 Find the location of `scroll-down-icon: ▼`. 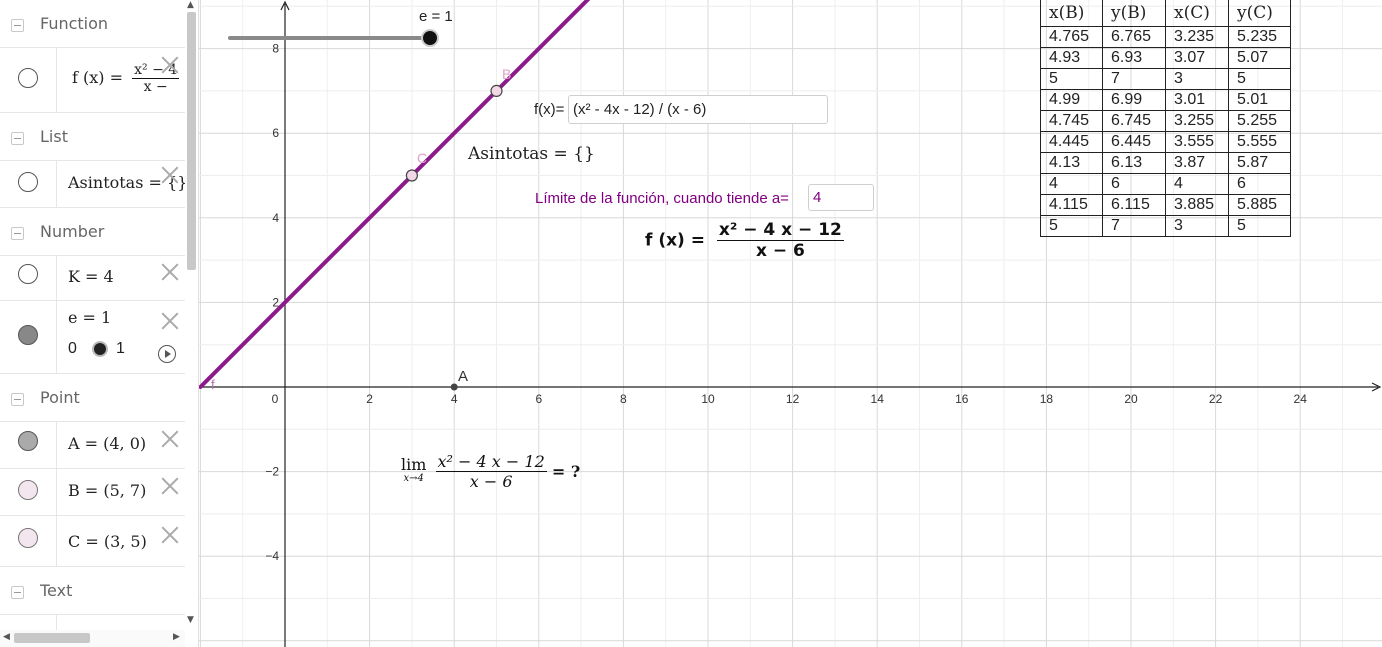

scroll-down-icon: ▼ is located at coordinates (190, 620).